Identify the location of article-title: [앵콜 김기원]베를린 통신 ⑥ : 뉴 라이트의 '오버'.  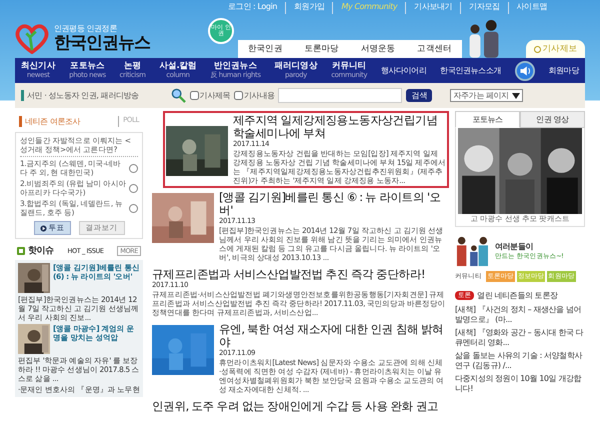
(332, 204).